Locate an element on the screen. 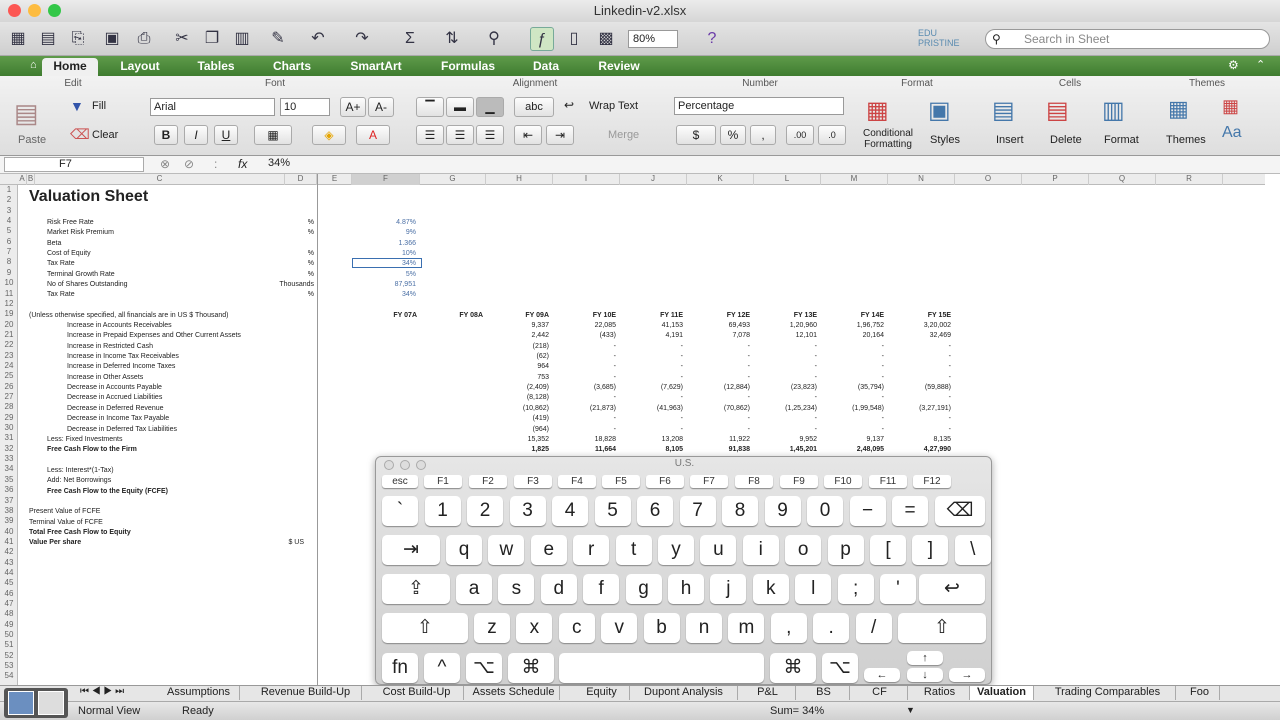 The width and height of the screenshot is (1280, 720). table-cell: 13,208 is located at coordinates (653, 439).